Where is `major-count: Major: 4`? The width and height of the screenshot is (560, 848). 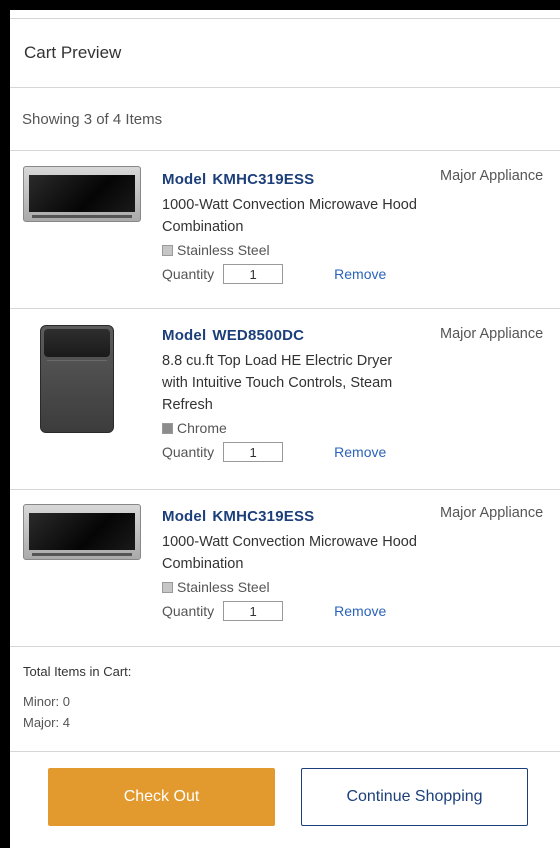
major-count: Major: 4 is located at coordinates (46, 722).